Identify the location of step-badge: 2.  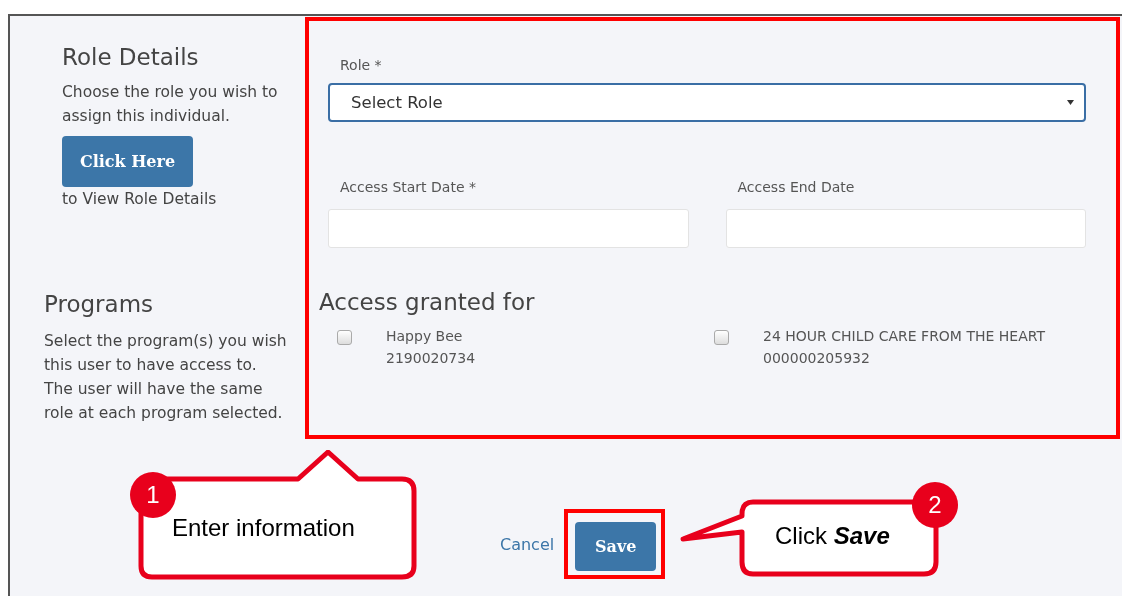
(935, 505).